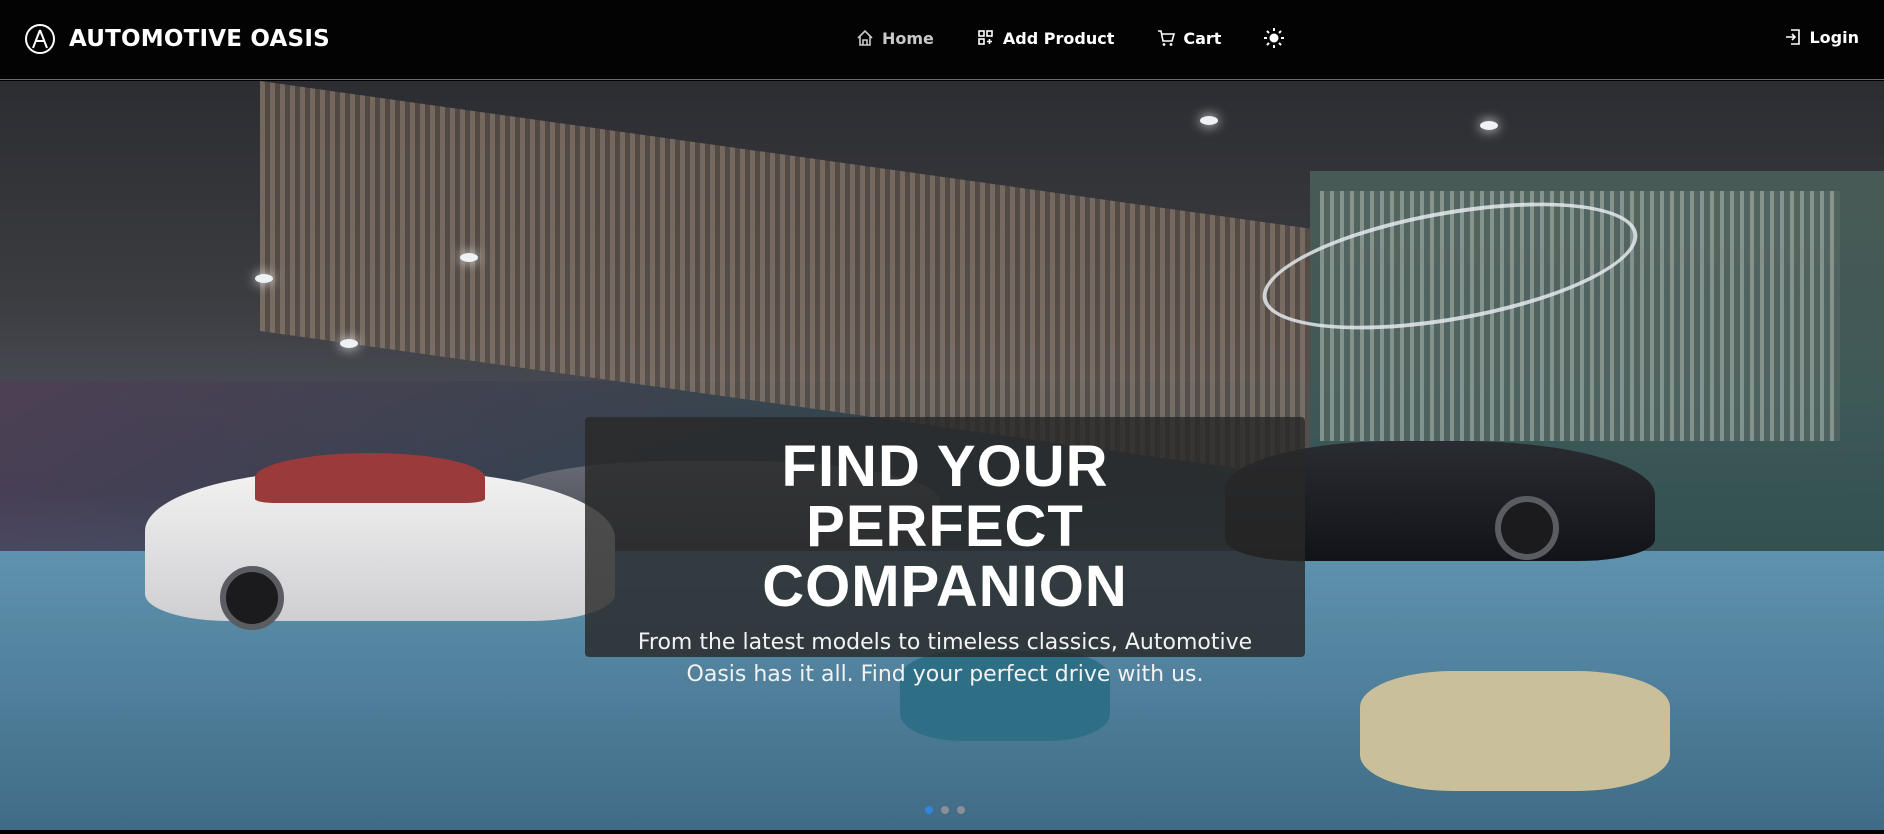 The width and height of the screenshot is (1884, 834). Describe the element at coordinates (865, 38) in the screenshot. I see `home-icon` at that location.